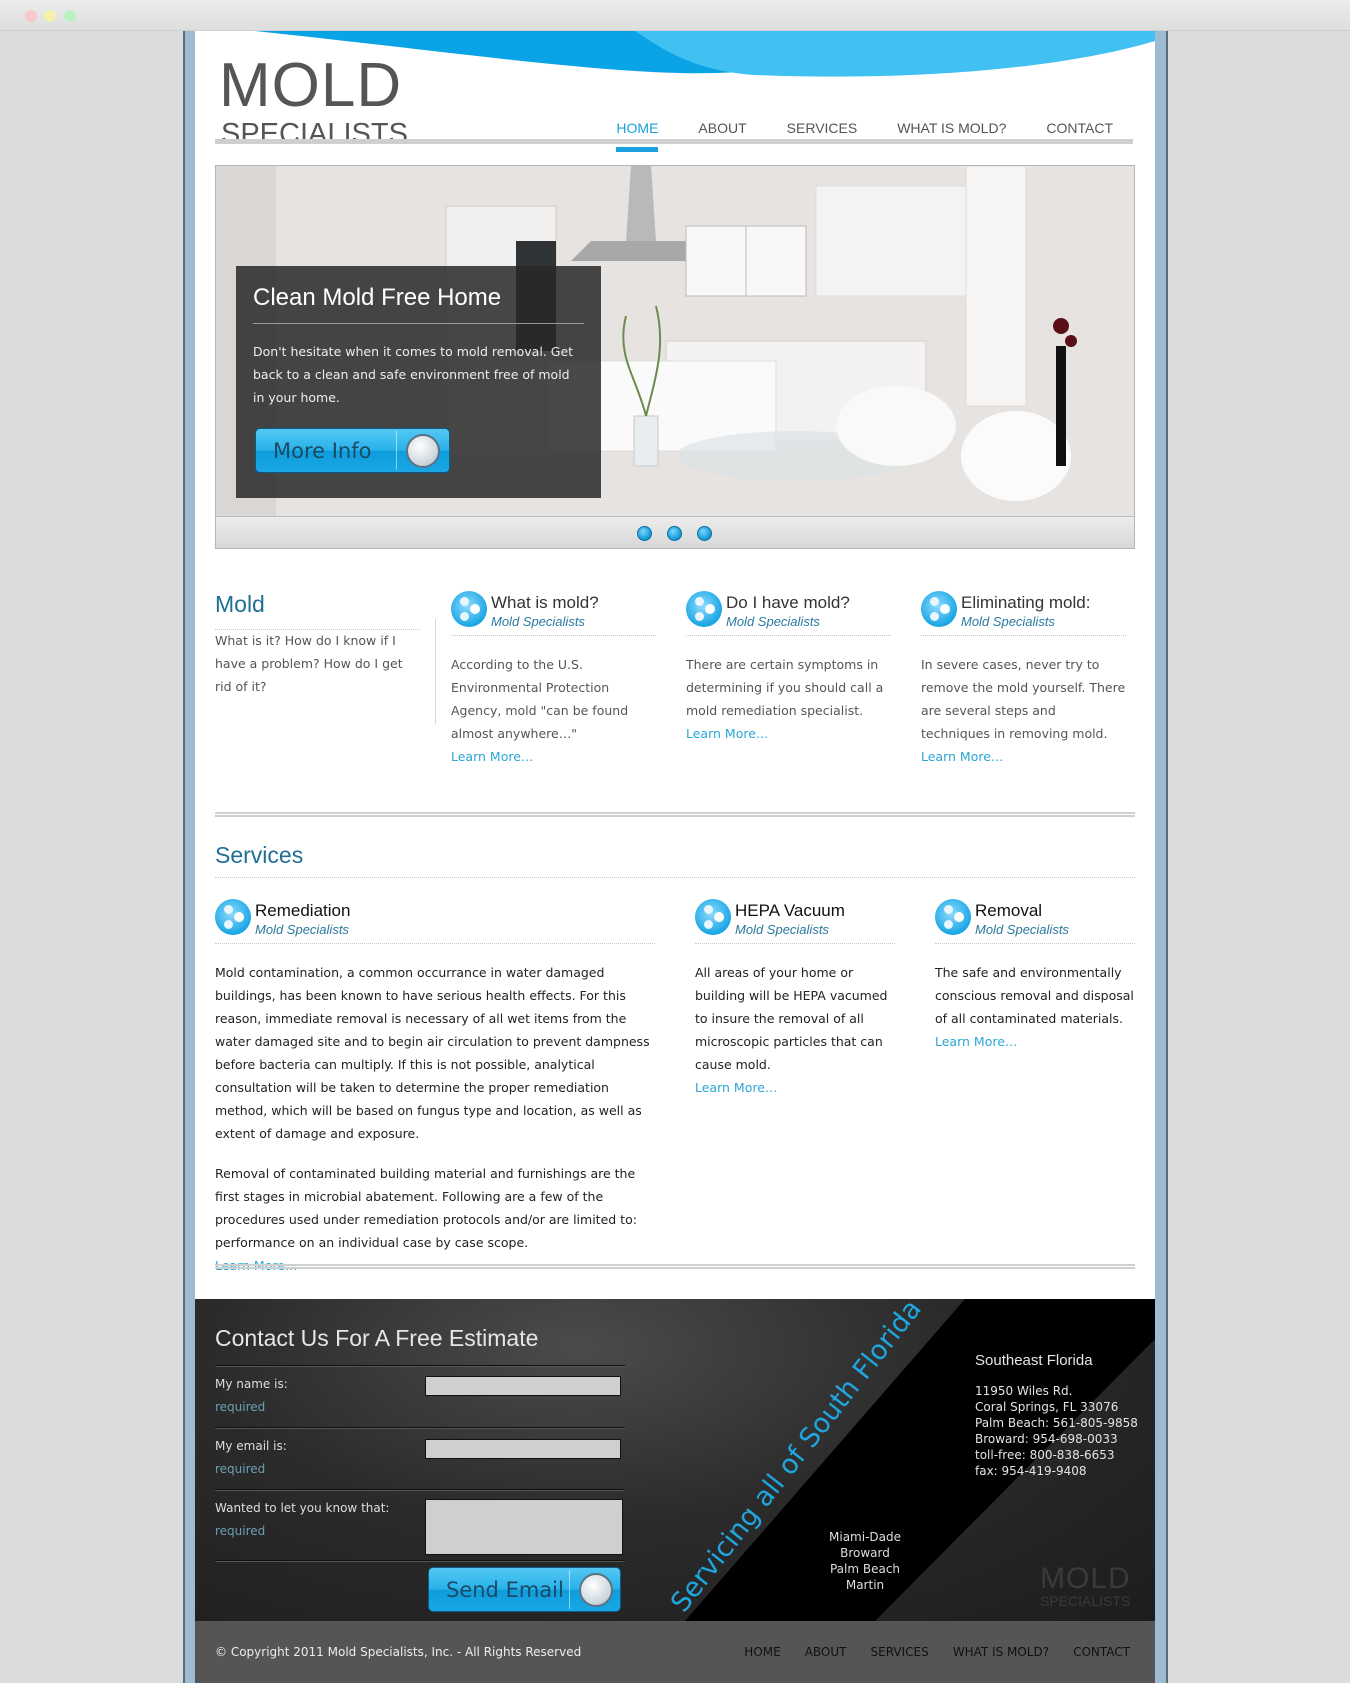 The width and height of the screenshot is (1350, 1683). I want to click on services-section-title: Services, so click(259, 855).